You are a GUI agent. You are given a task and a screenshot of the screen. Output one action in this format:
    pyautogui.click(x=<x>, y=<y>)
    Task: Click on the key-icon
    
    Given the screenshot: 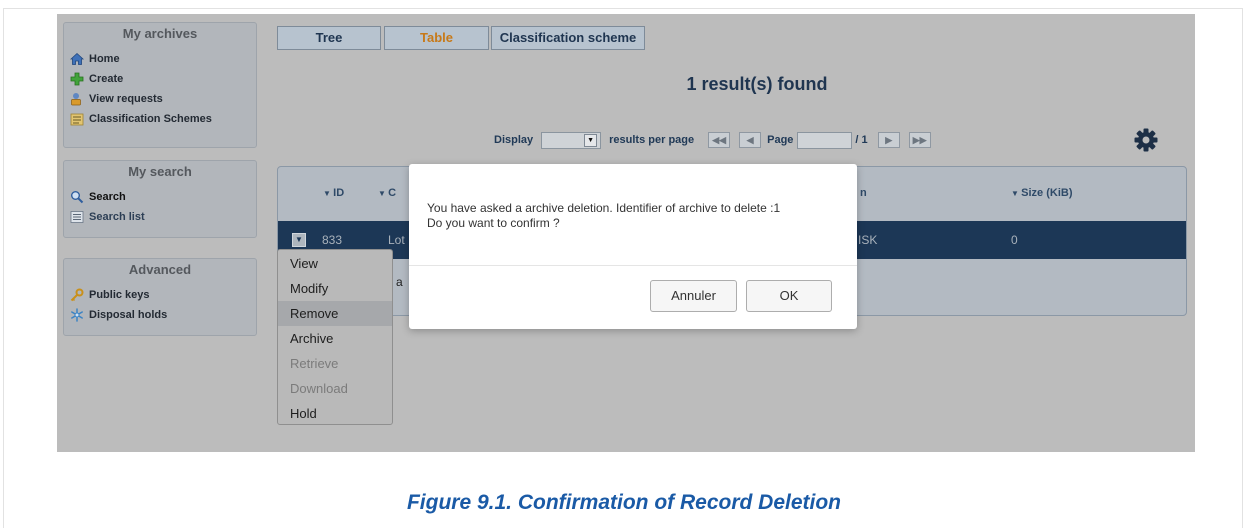 What is the action you would take?
    pyautogui.click(x=77, y=295)
    